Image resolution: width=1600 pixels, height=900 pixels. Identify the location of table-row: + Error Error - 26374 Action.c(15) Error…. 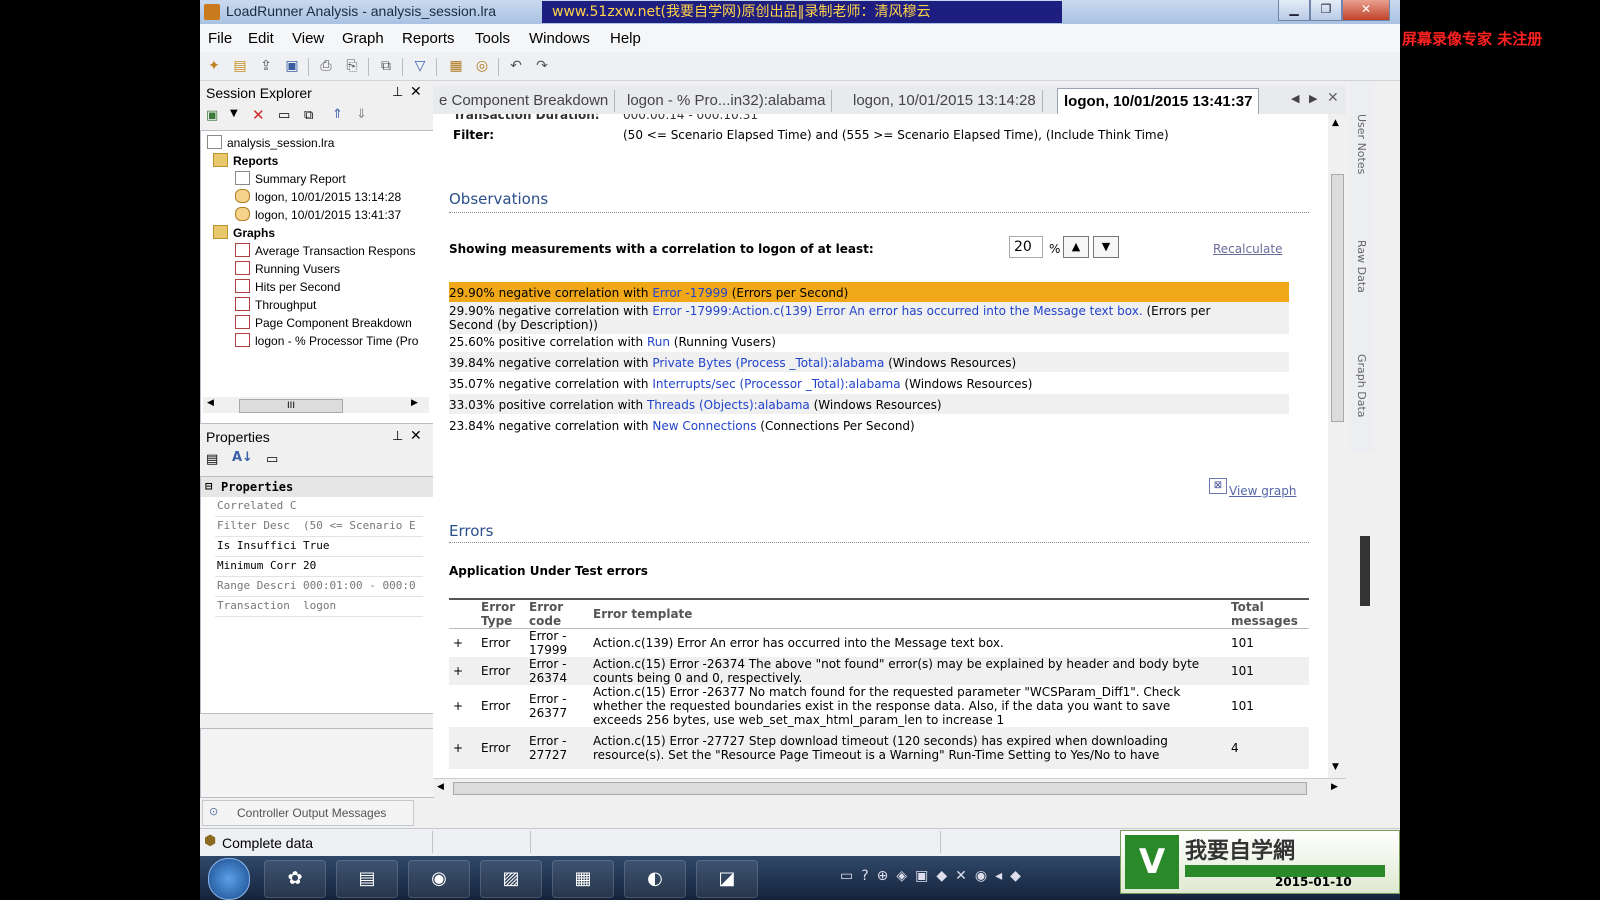
(879, 671).